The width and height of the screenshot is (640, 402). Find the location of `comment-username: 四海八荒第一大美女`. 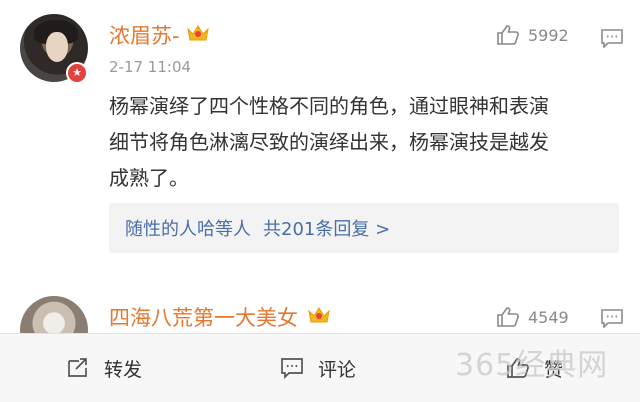

comment-username: 四海八荒第一大美女 is located at coordinates (203, 317).